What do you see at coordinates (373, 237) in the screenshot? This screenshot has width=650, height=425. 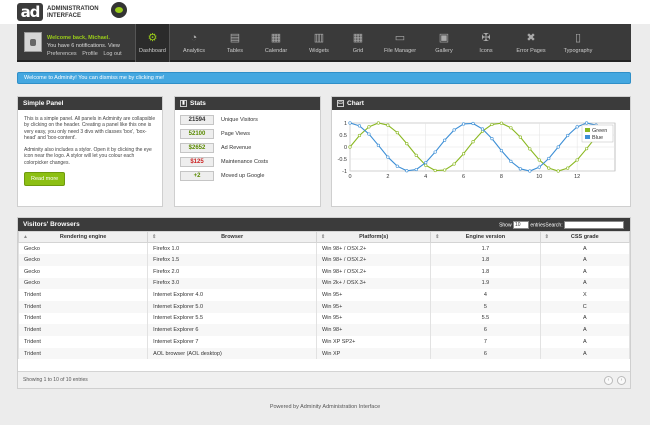 I see `column-header-platform-s: ⇕ Platform(s)` at bounding box center [373, 237].